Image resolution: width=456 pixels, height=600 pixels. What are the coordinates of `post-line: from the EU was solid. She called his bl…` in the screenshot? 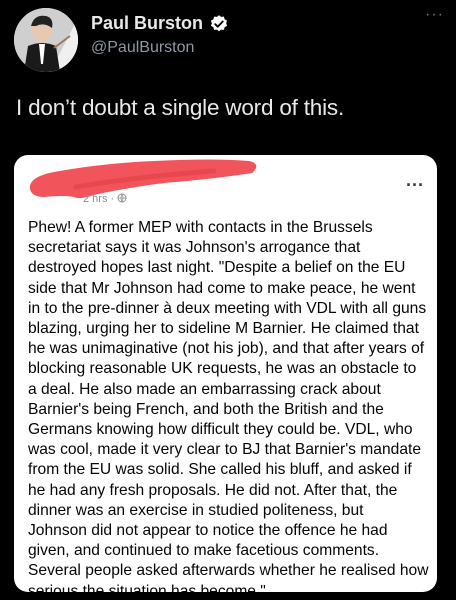 It's located at (220, 470).